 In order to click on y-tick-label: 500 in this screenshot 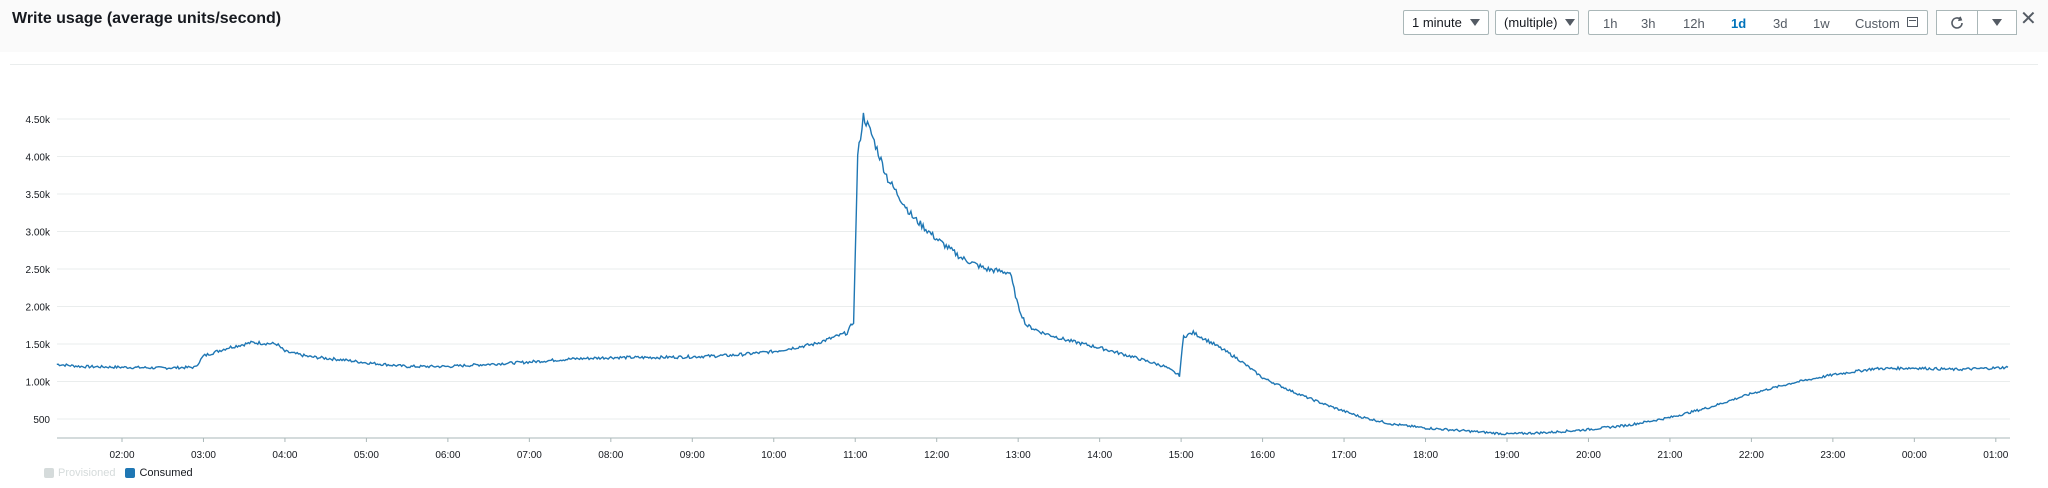, I will do `click(41, 420)`.